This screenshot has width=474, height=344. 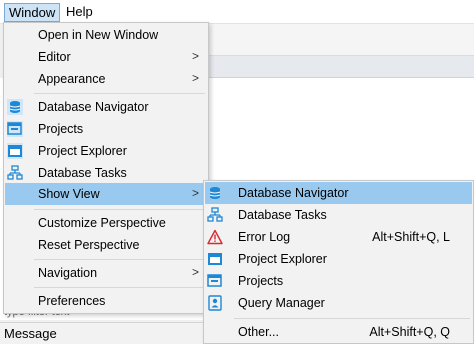 I want to click on menu-item-label: Error Log, so click(x=264, y=237).